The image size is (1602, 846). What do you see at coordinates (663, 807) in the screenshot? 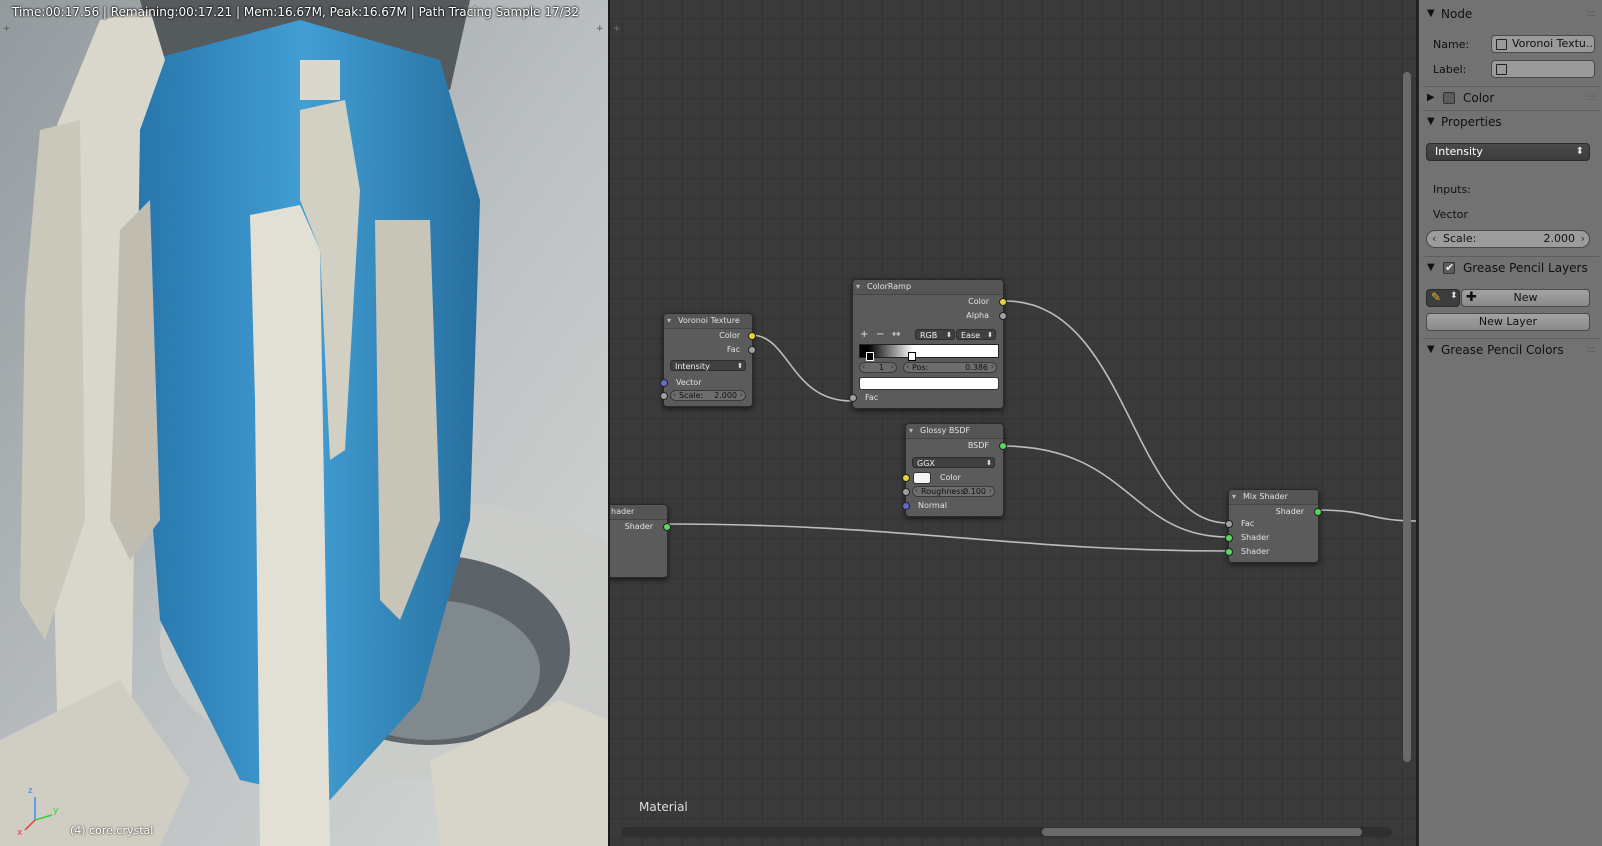
I see `node-tree-label: Material` at bounding box center [663, 807].